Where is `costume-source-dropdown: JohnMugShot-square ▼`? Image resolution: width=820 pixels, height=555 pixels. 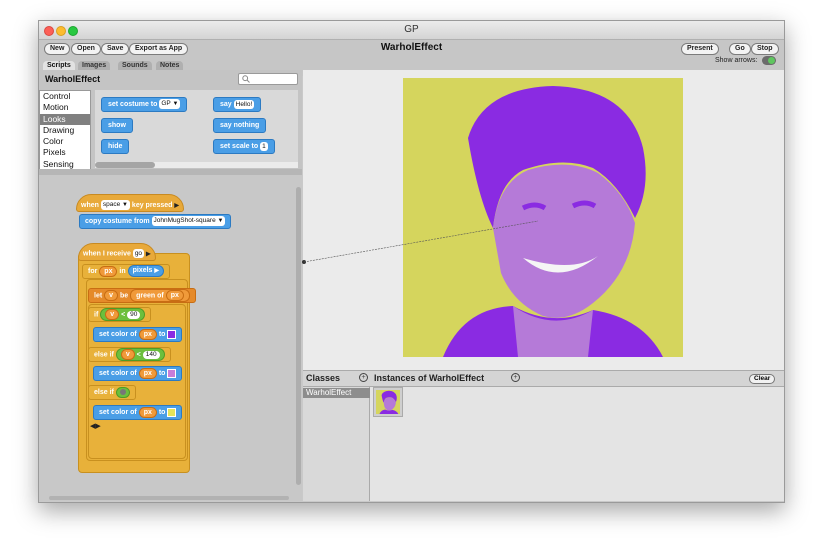 costume-source-dropdown: JohnMugShot-square ▼ is located at coordinates (188, 221).